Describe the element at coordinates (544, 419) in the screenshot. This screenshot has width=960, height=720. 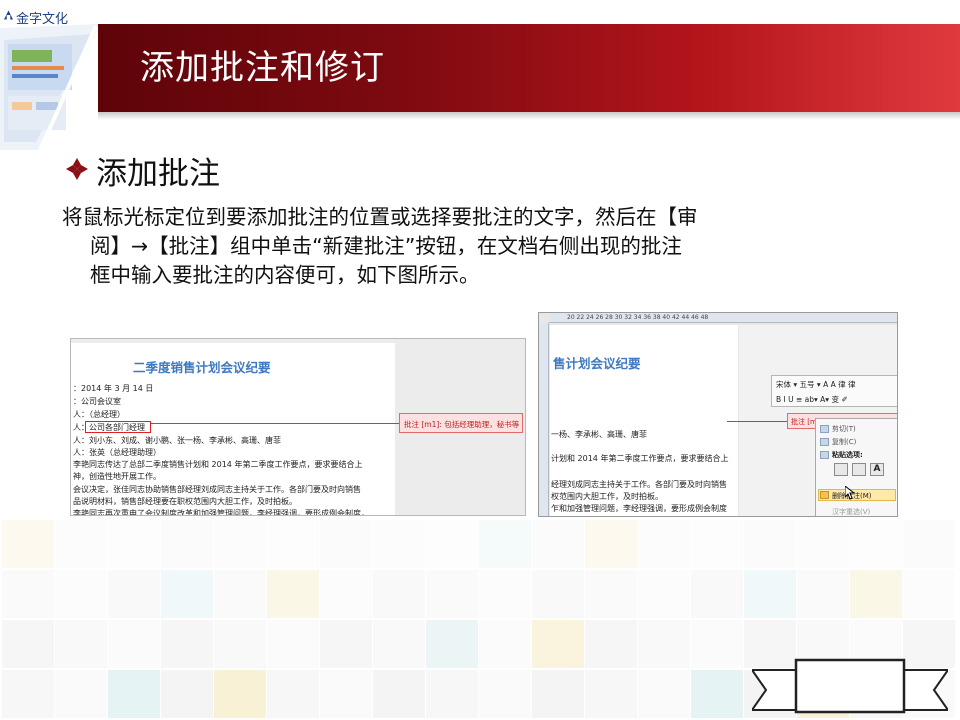
I see `vertical-ruler` at that location.